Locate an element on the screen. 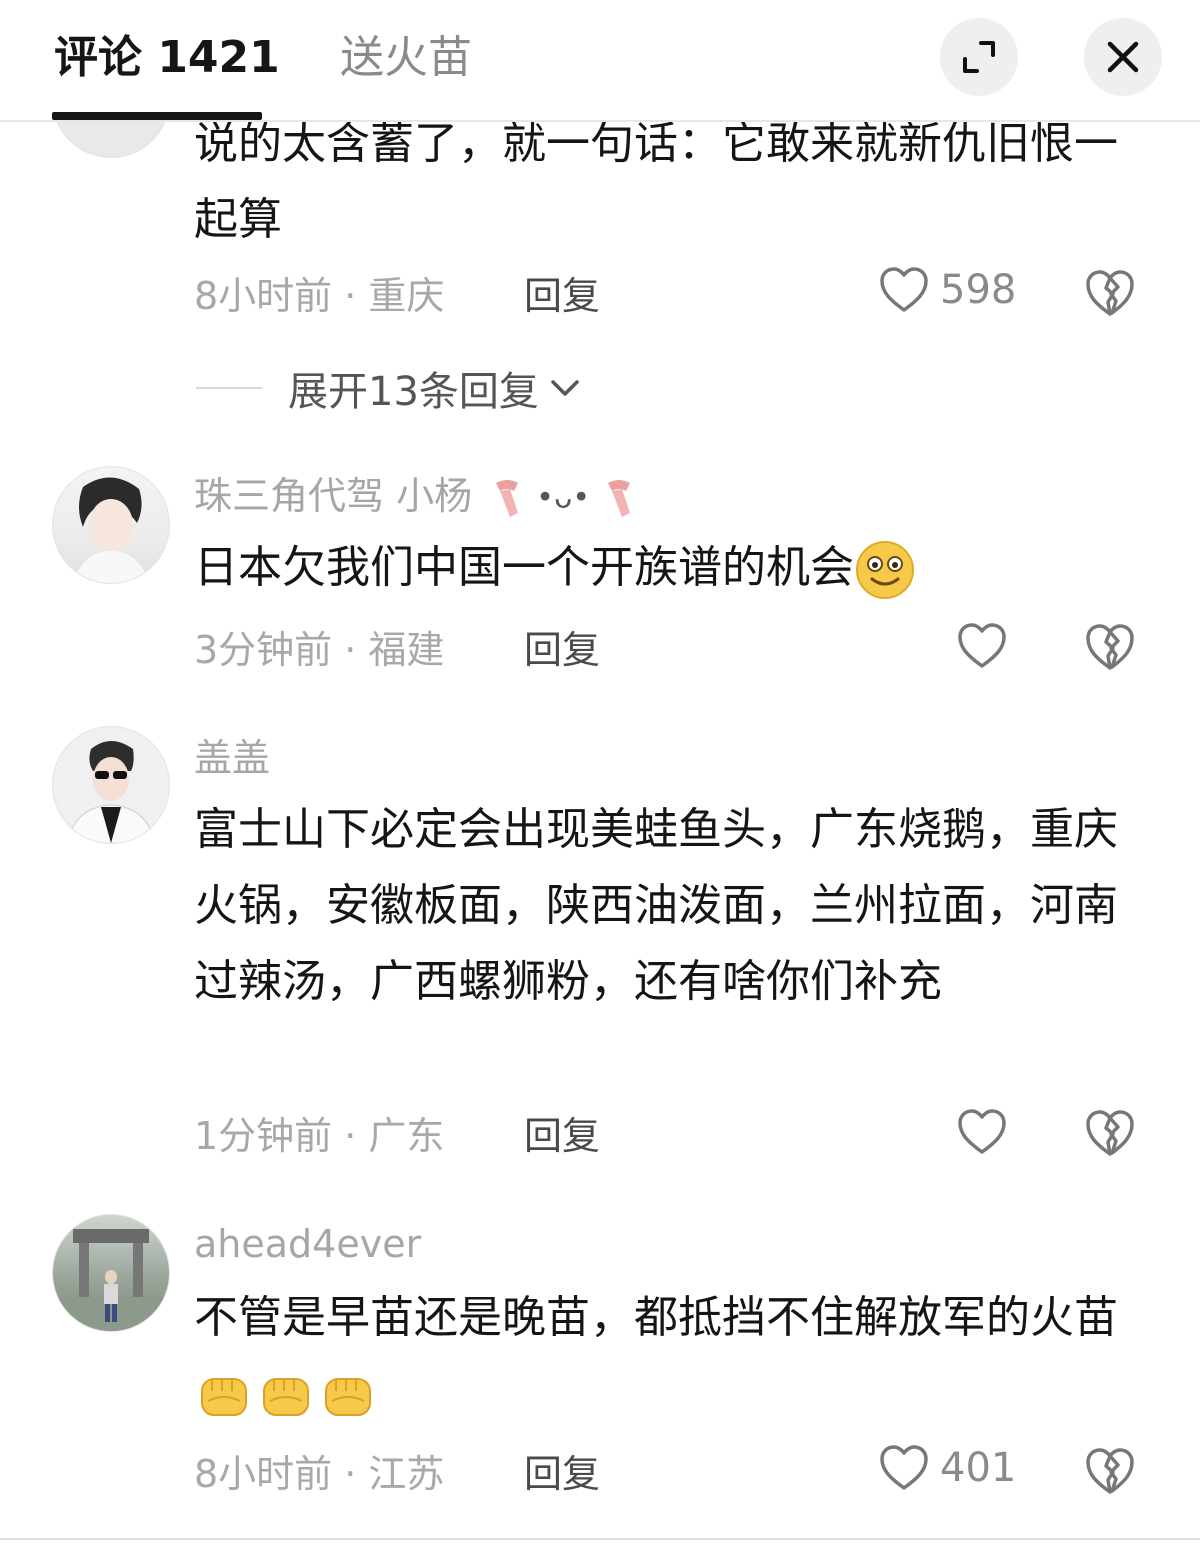 The width and height of the screenshot is (1200, 1546). comment-text: 日本欠我们中国一个开族谱的机会 is located at coordinates (674, 568).